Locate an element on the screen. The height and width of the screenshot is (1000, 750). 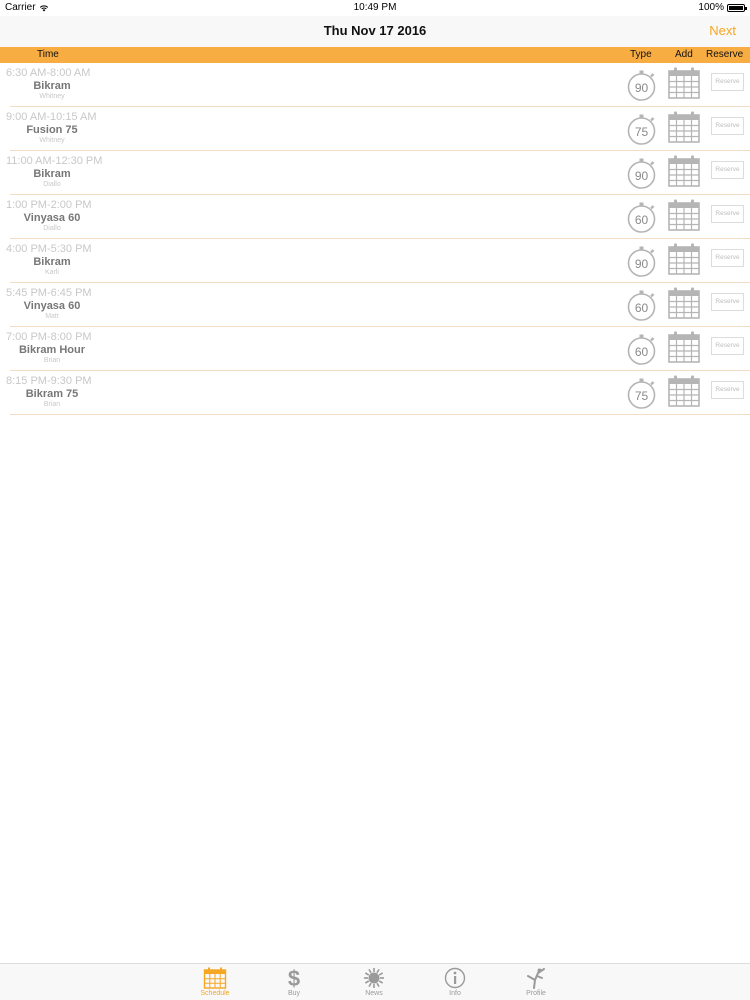
class-time: 11:00 AM-12:30 PM is located at coordinates (54, 161).